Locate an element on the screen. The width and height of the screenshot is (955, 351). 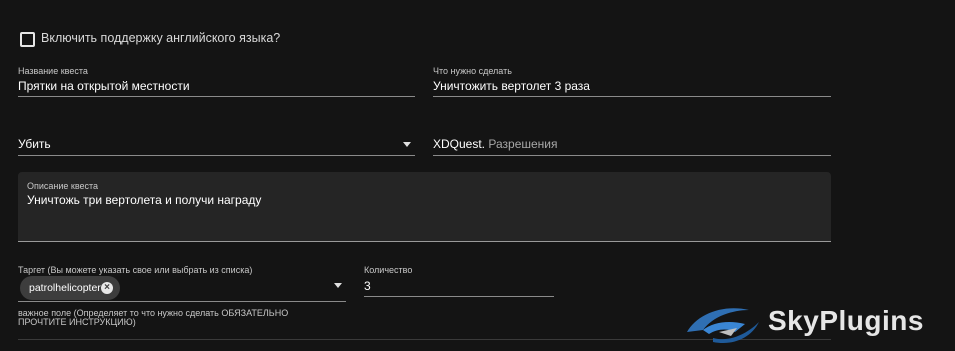
action-select-underline is located at coordinates (216, 155).